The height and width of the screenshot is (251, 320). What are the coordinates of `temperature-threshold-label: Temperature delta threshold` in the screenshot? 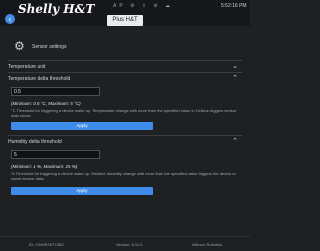 It's located at (39, 79).